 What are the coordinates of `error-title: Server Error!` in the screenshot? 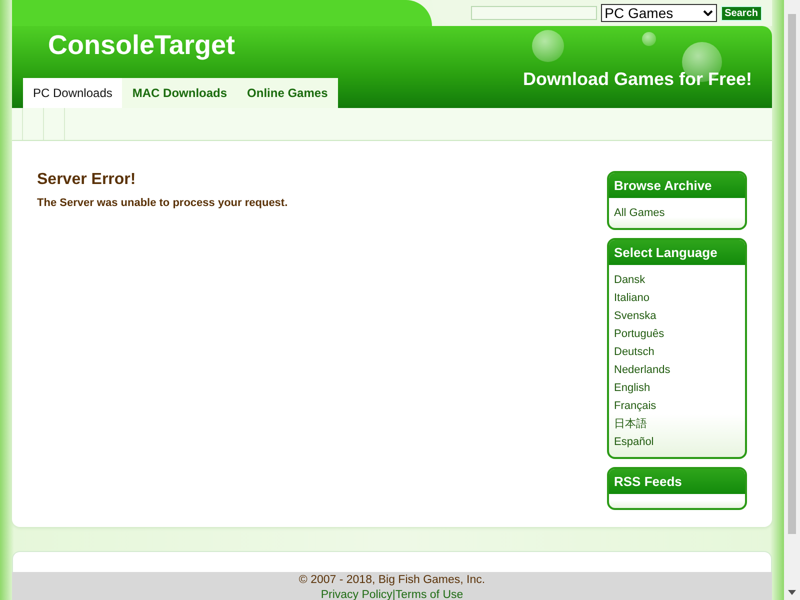 It's located at (87, 180).